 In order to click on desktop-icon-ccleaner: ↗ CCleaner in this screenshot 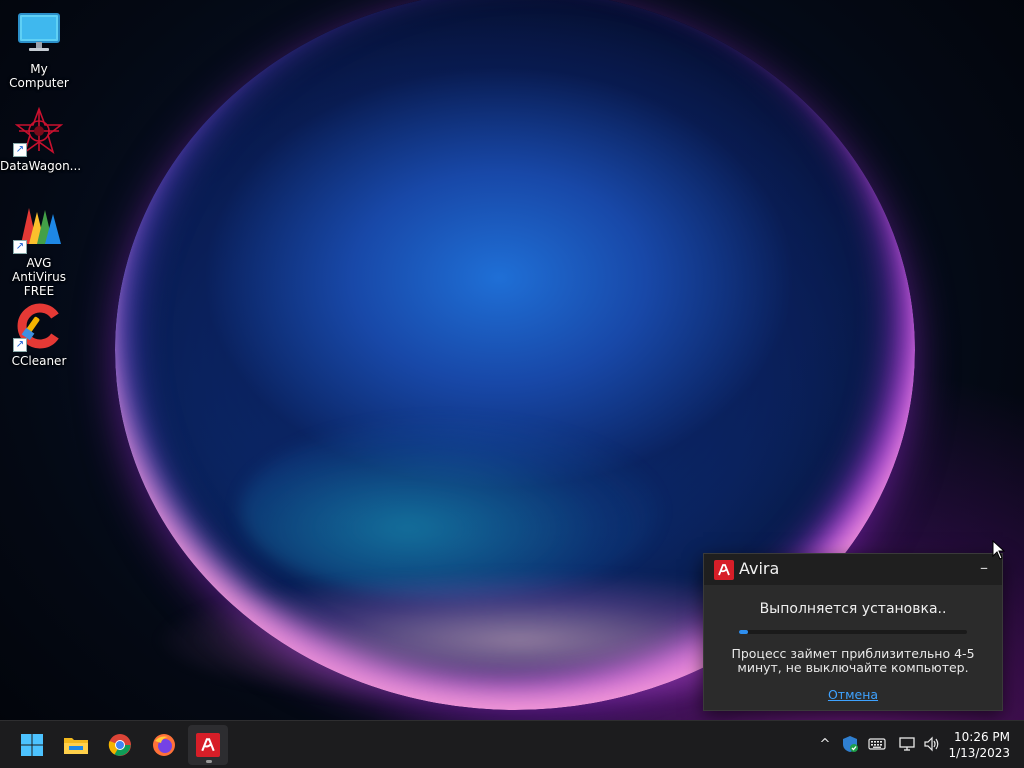, I will do `click(39, 335)`.